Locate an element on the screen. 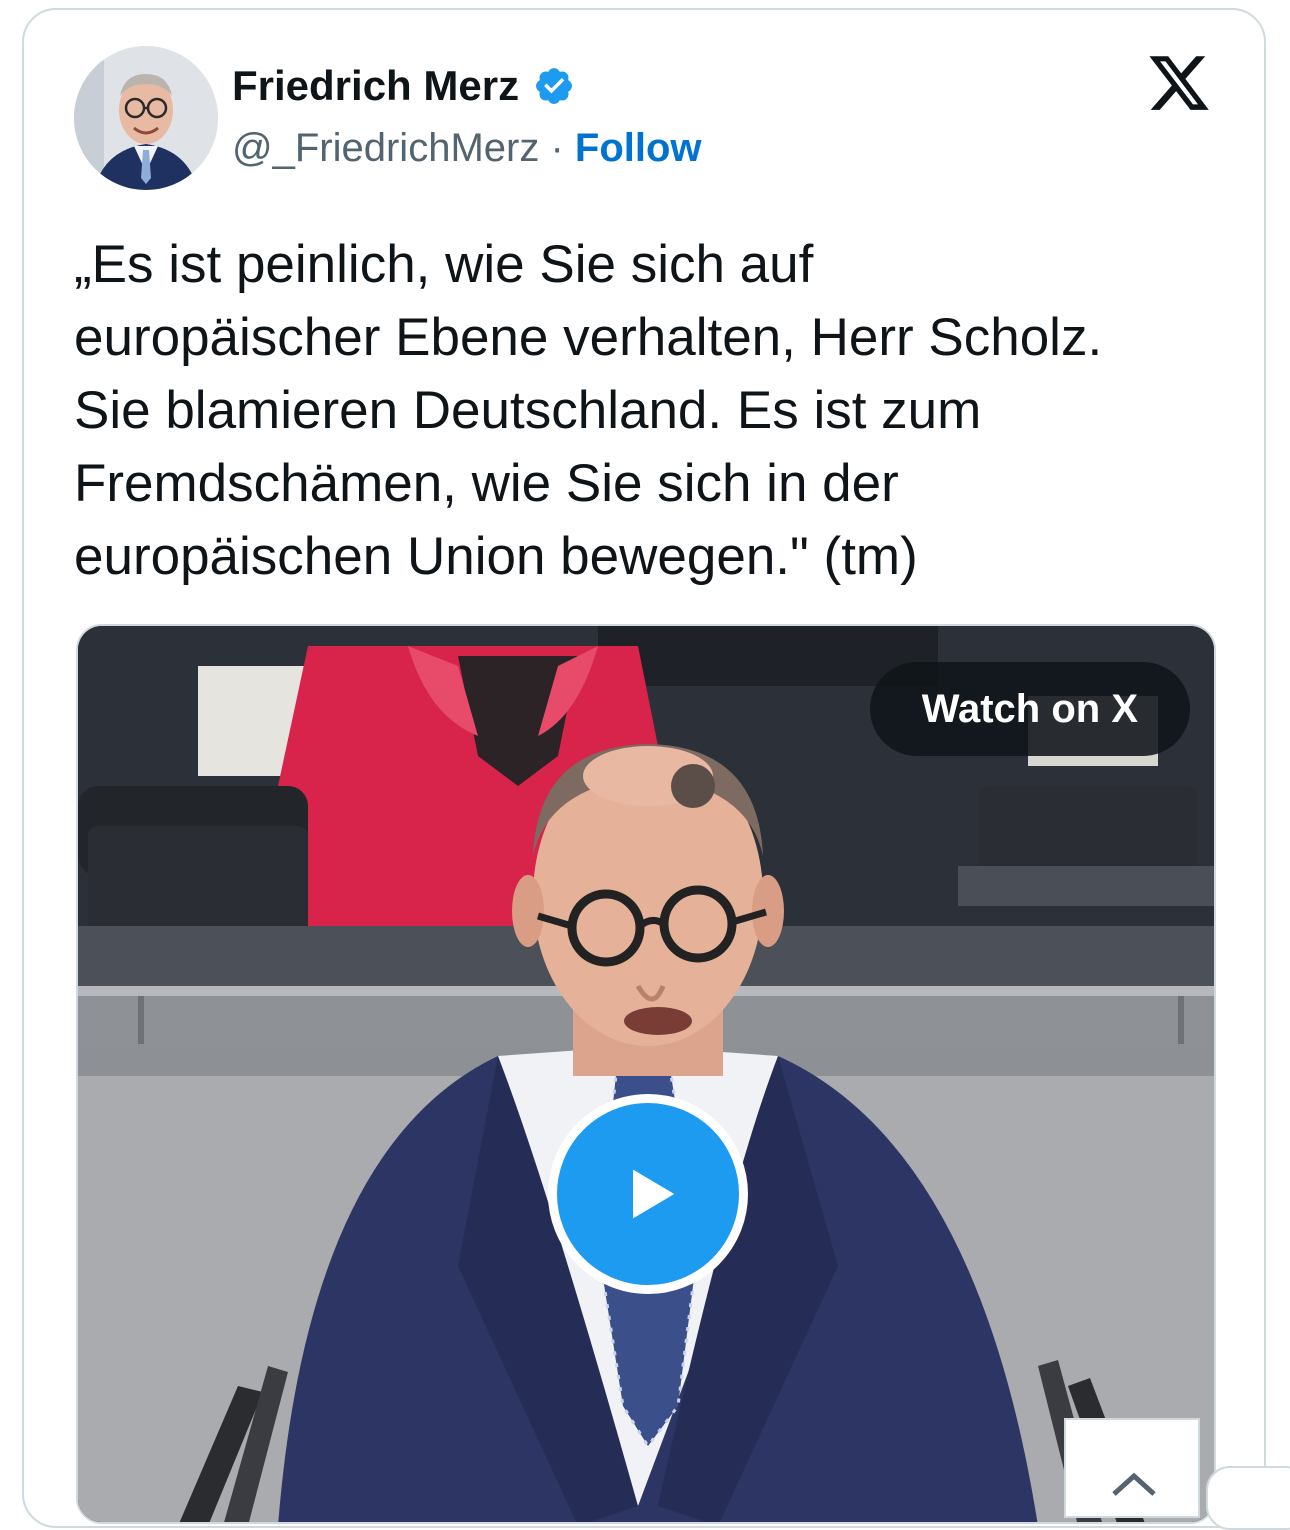  play-icon is located at coordinates (654, 1194).